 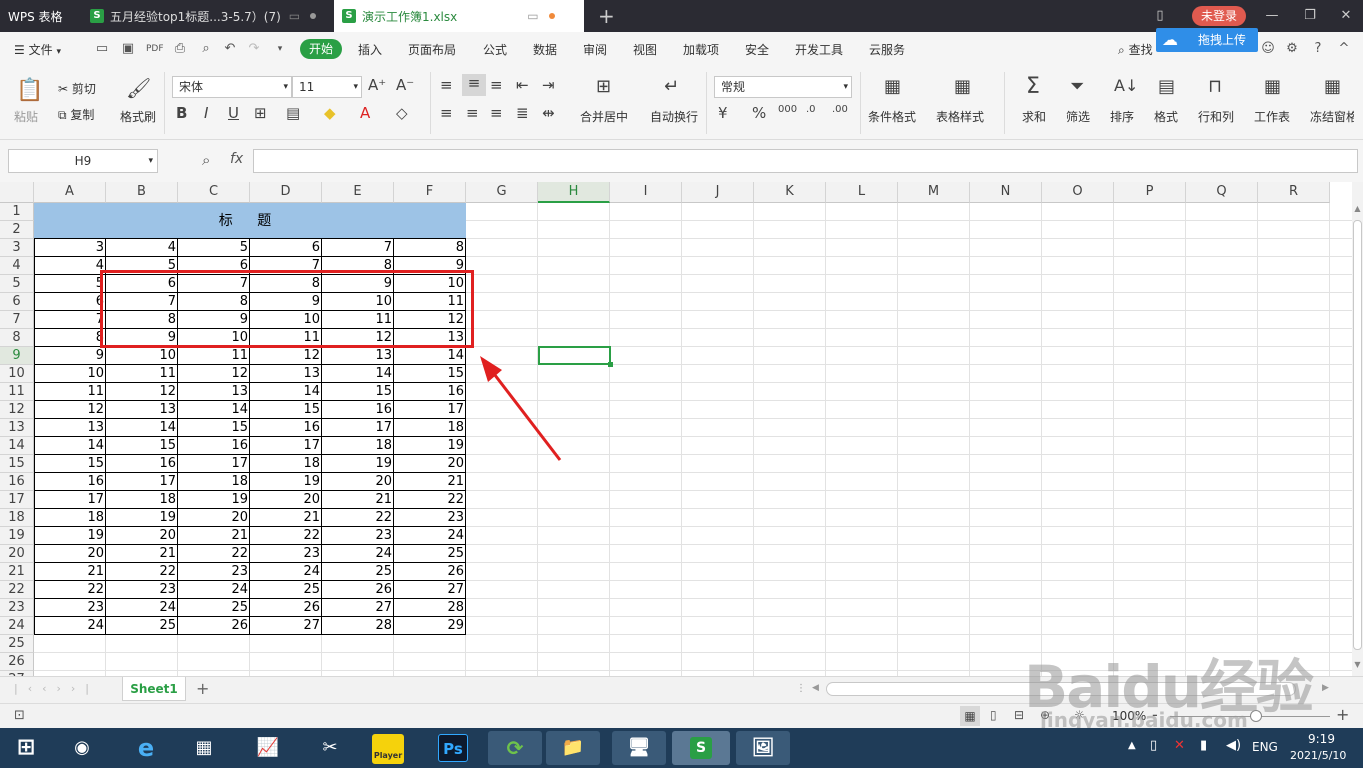 I want to click on paste-icon: 📋, so click(x=29, y=90).